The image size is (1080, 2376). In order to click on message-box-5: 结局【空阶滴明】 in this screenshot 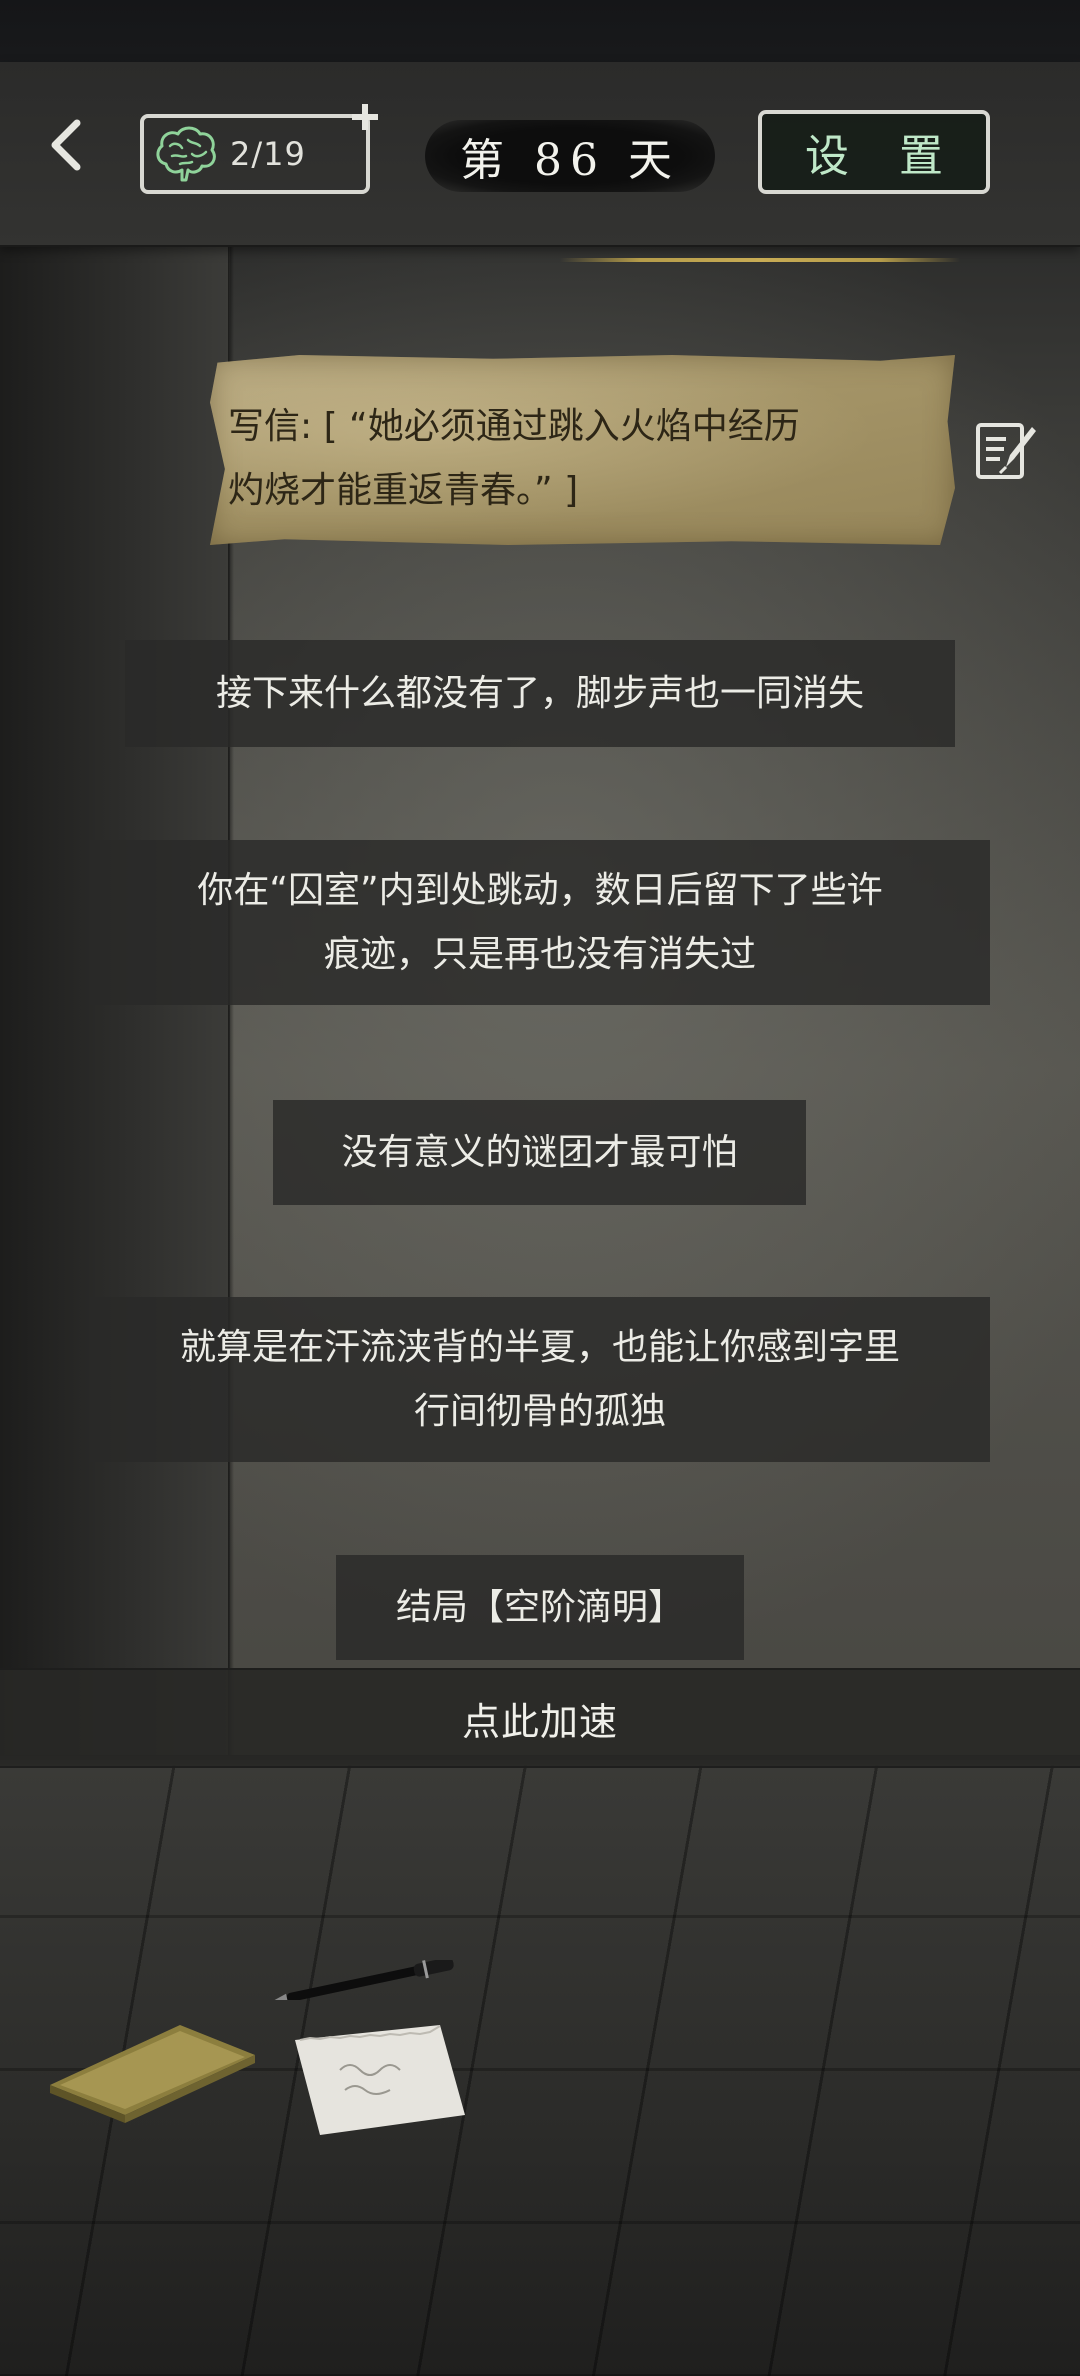, I will do `click(540, 1607)`.